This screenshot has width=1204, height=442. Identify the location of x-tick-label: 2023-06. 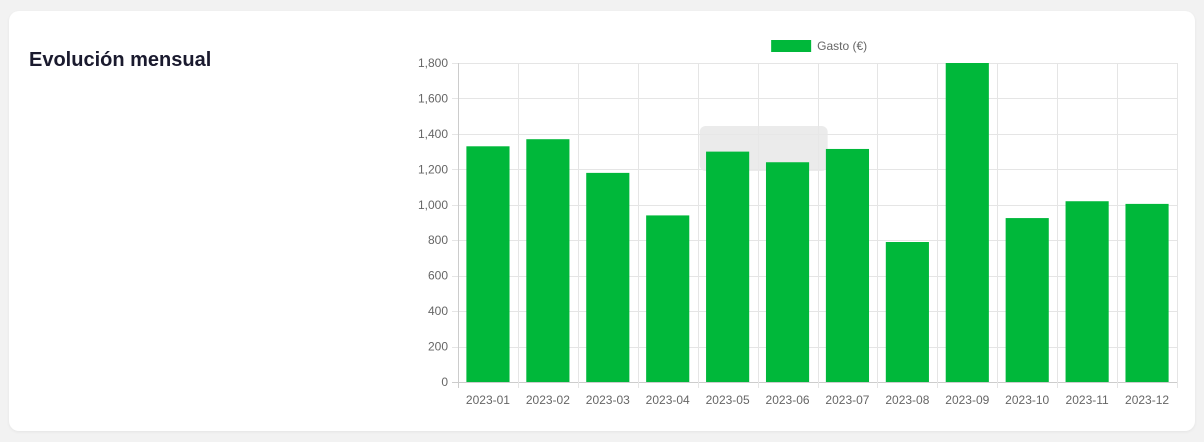
(788, 400).